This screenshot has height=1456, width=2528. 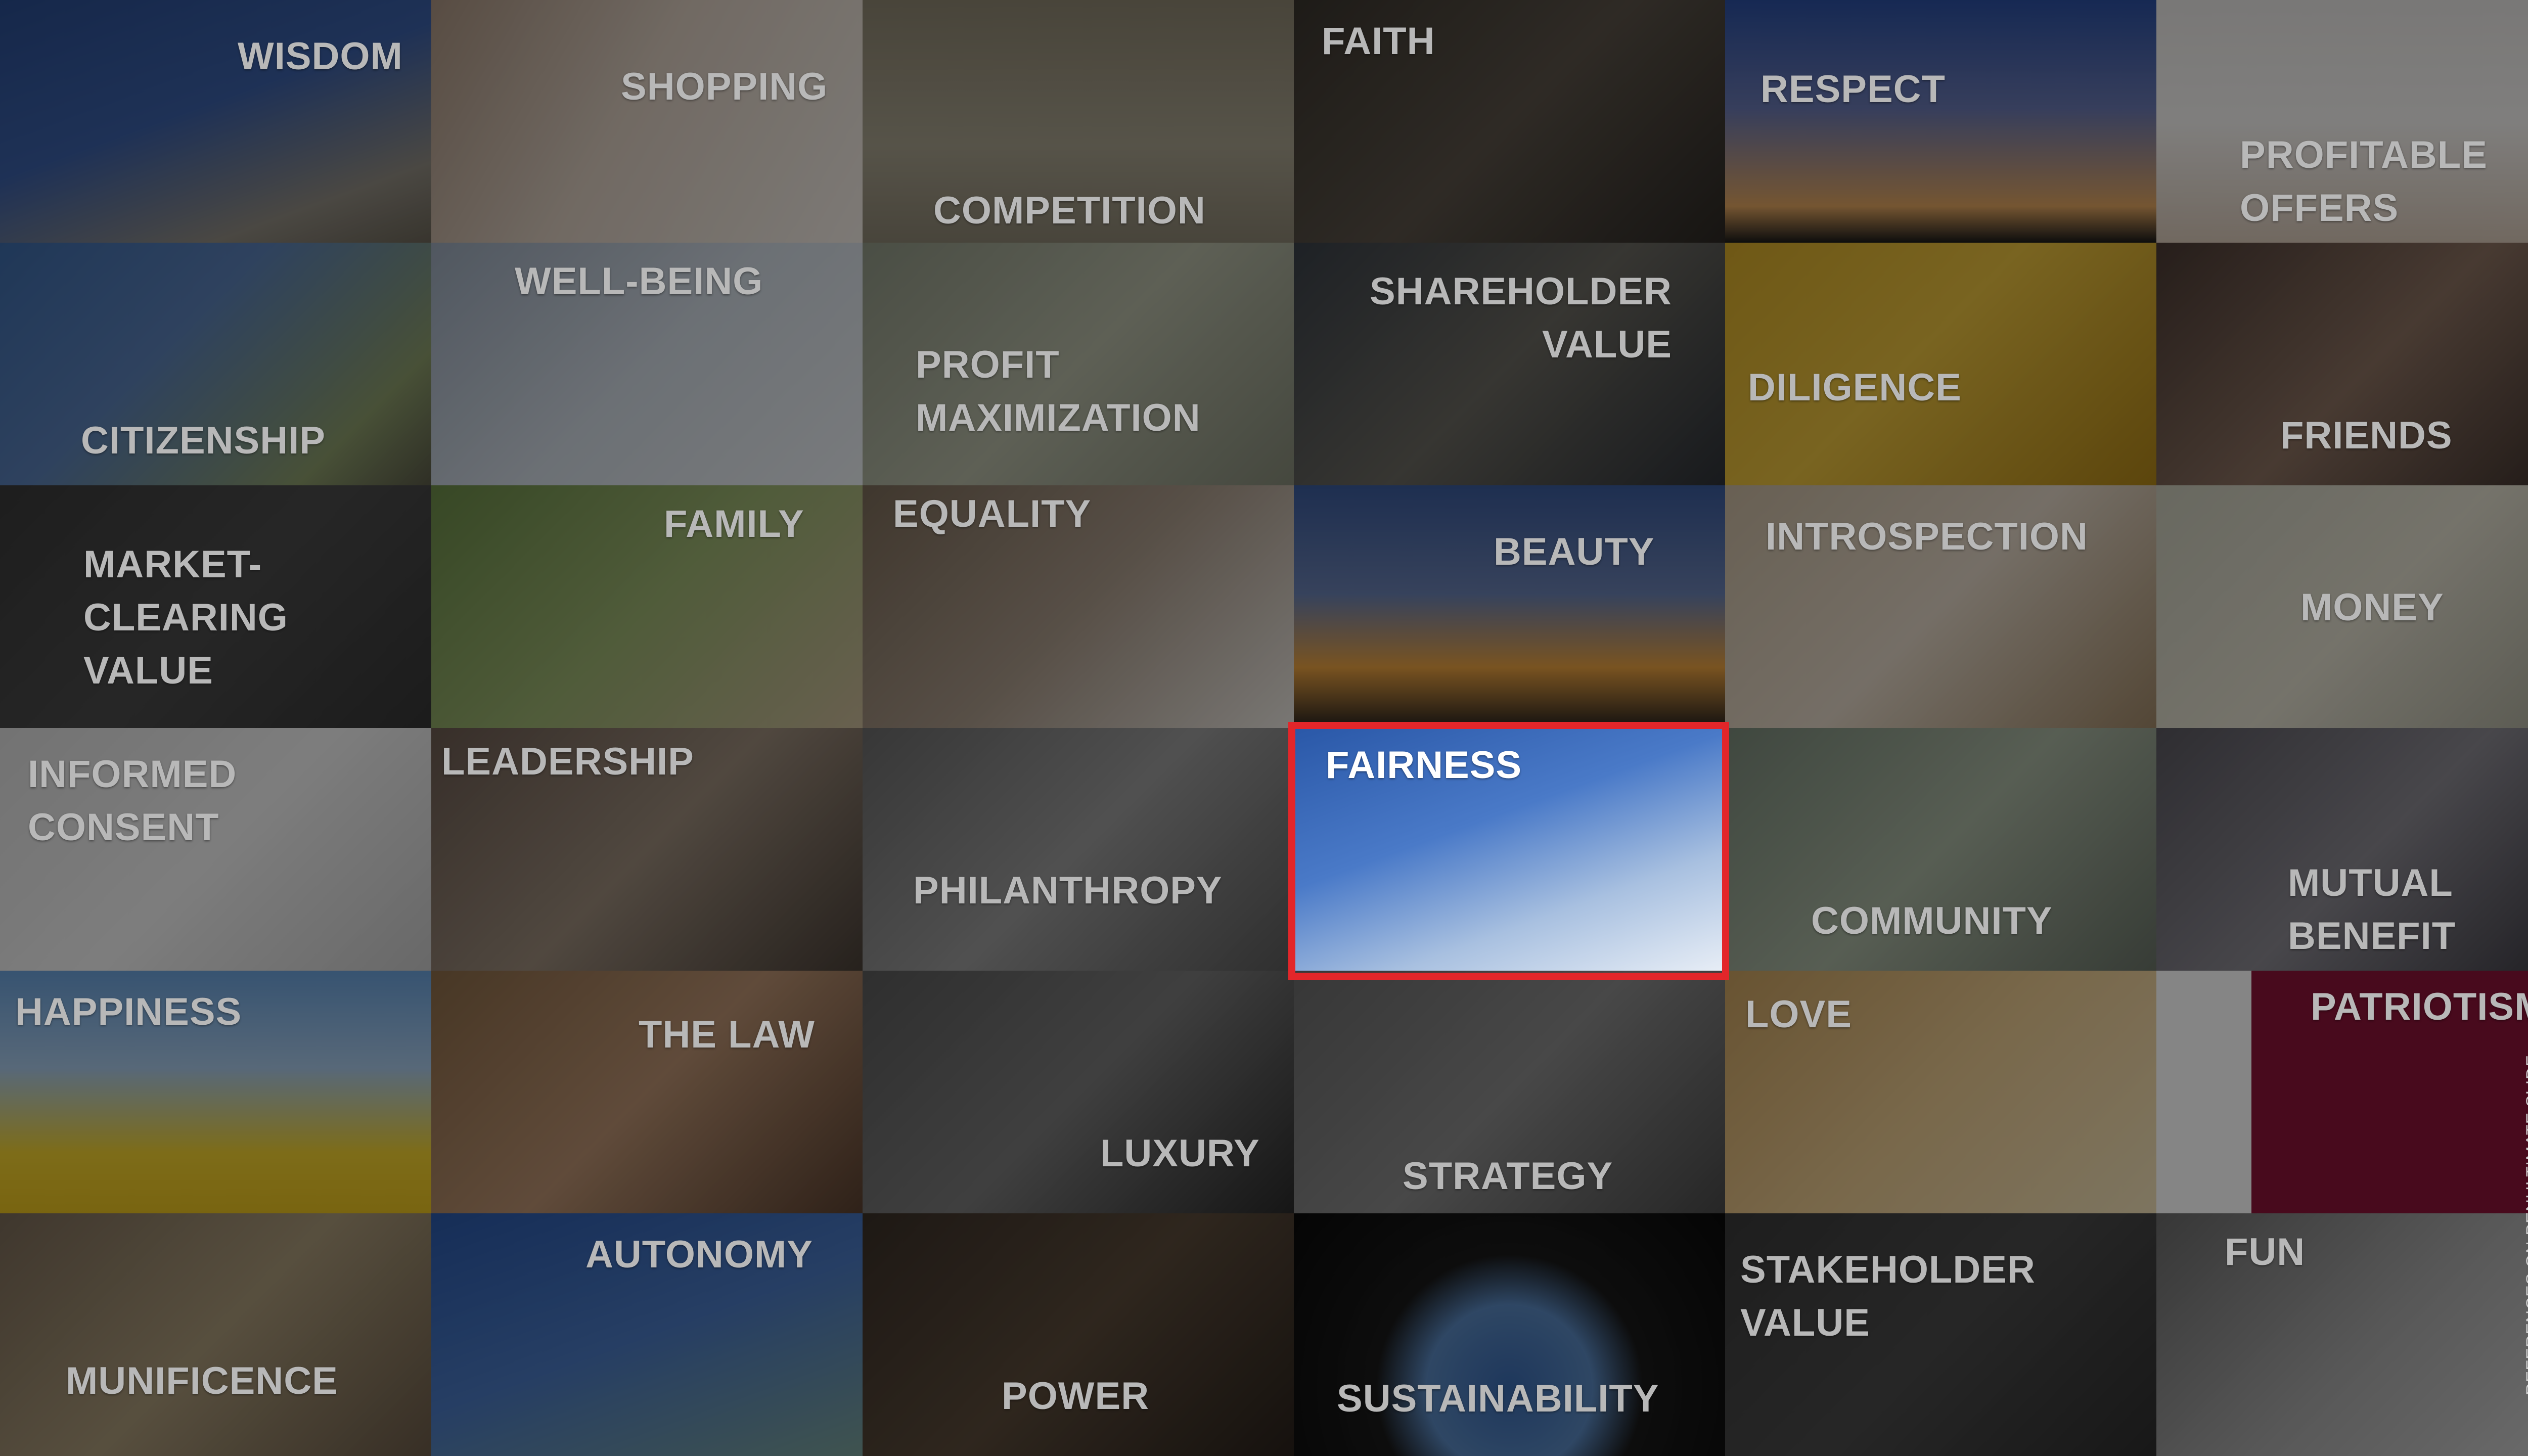 What do you see at coordinates (2342, 1092) in the screenshot?
I see `tile-patriotism: PATRIOTISM` at bounding box center [2342, 1092].